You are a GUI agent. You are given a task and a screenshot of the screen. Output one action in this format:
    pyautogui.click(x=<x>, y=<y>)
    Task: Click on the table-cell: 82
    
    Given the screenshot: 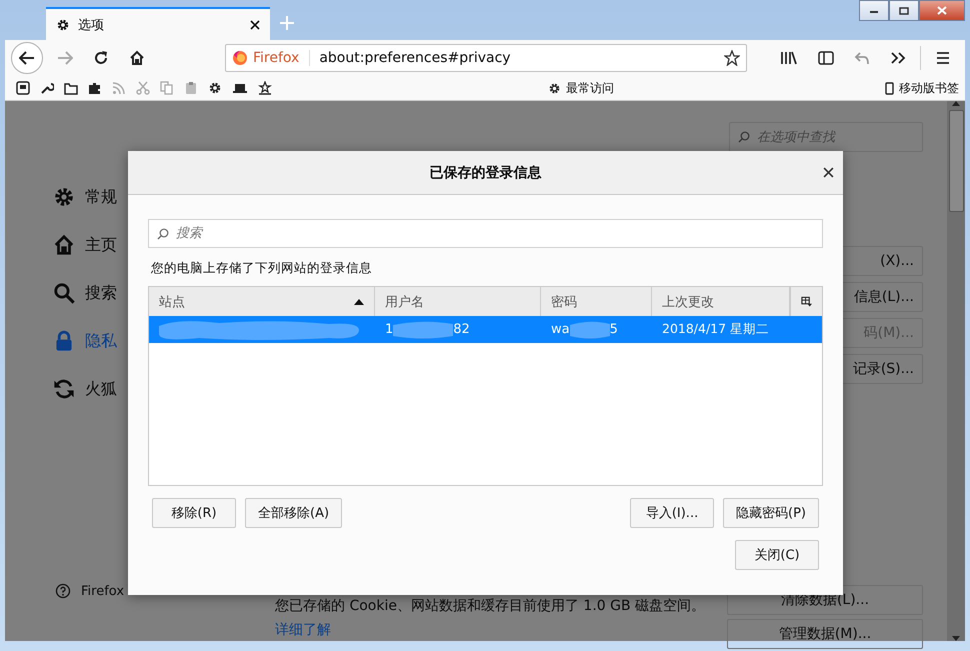 What is the action you would take?
    pyautogui.click(x=461, y=329)
    